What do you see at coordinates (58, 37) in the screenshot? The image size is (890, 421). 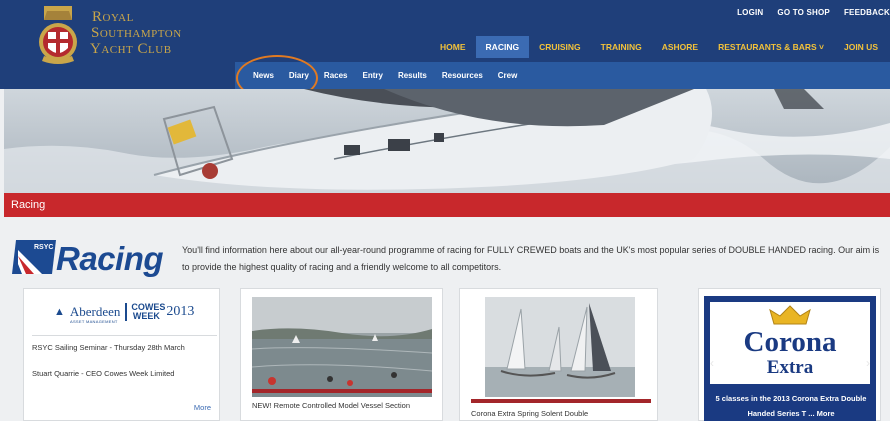 I see `club-crest-logo` at bounding box center [58, 37].